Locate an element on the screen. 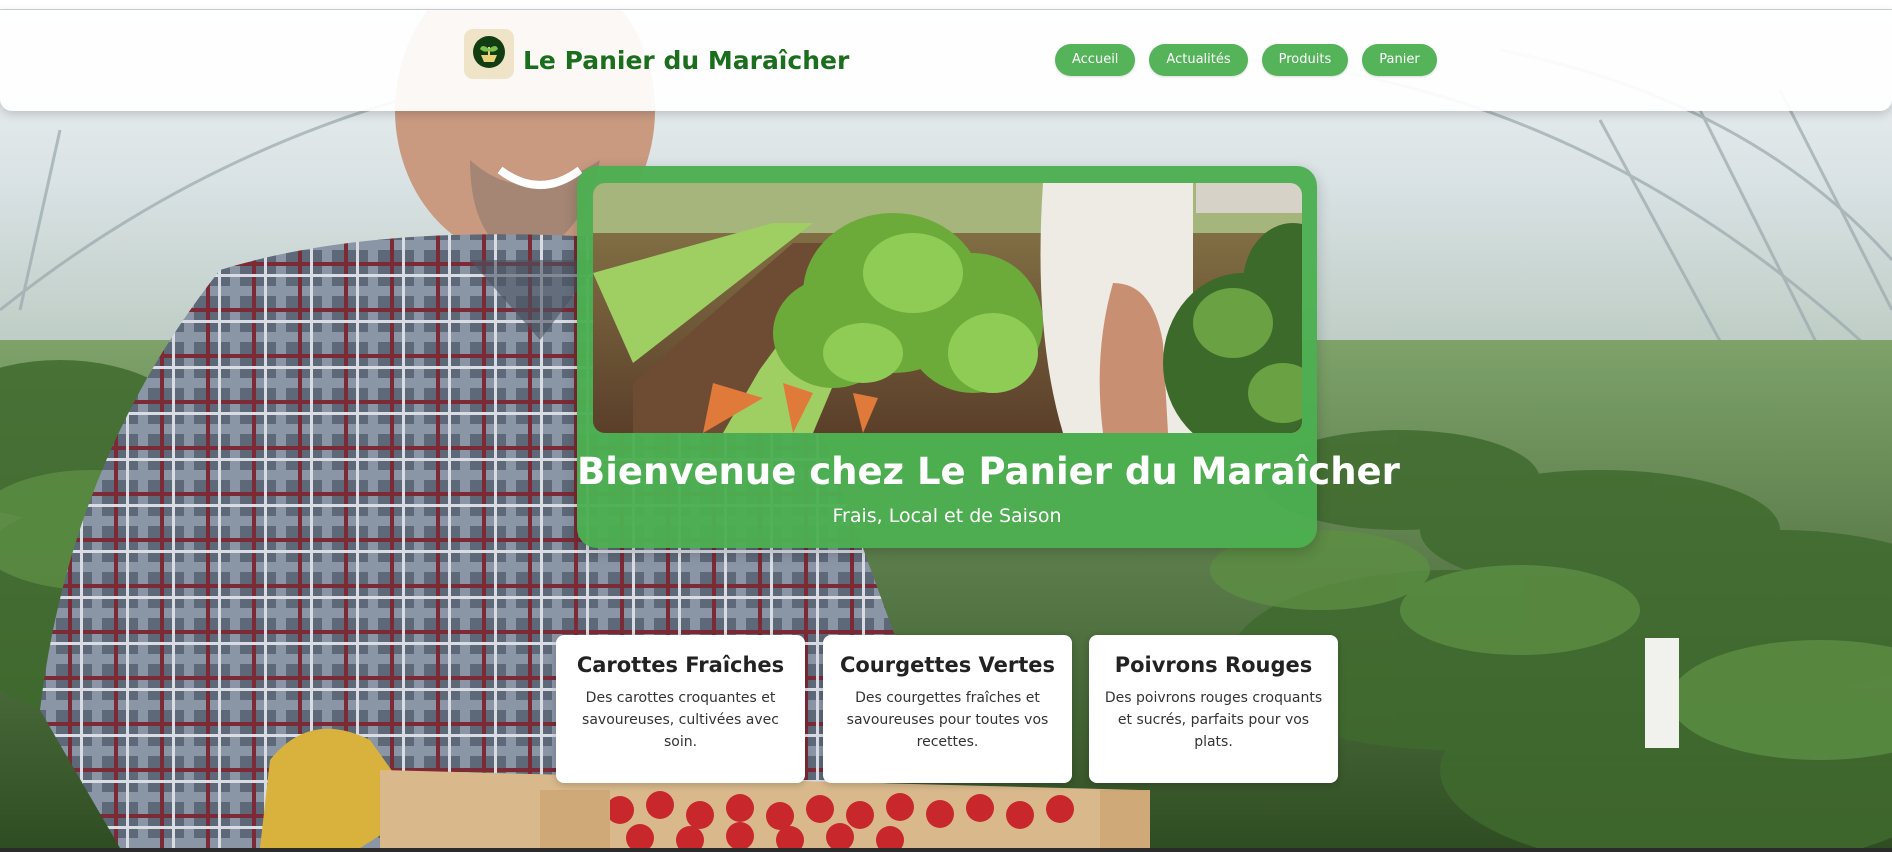  browser-top-edge is located at coordinates (946, 5).